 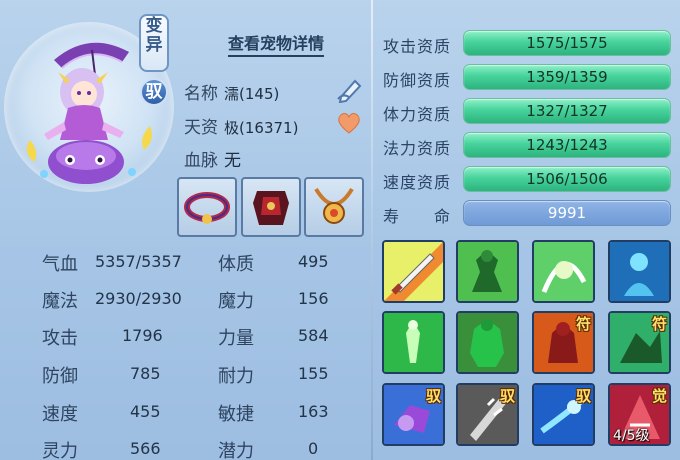 I want to click on defense-aptitude-label: 防御资质, so click(x=417, y=80).